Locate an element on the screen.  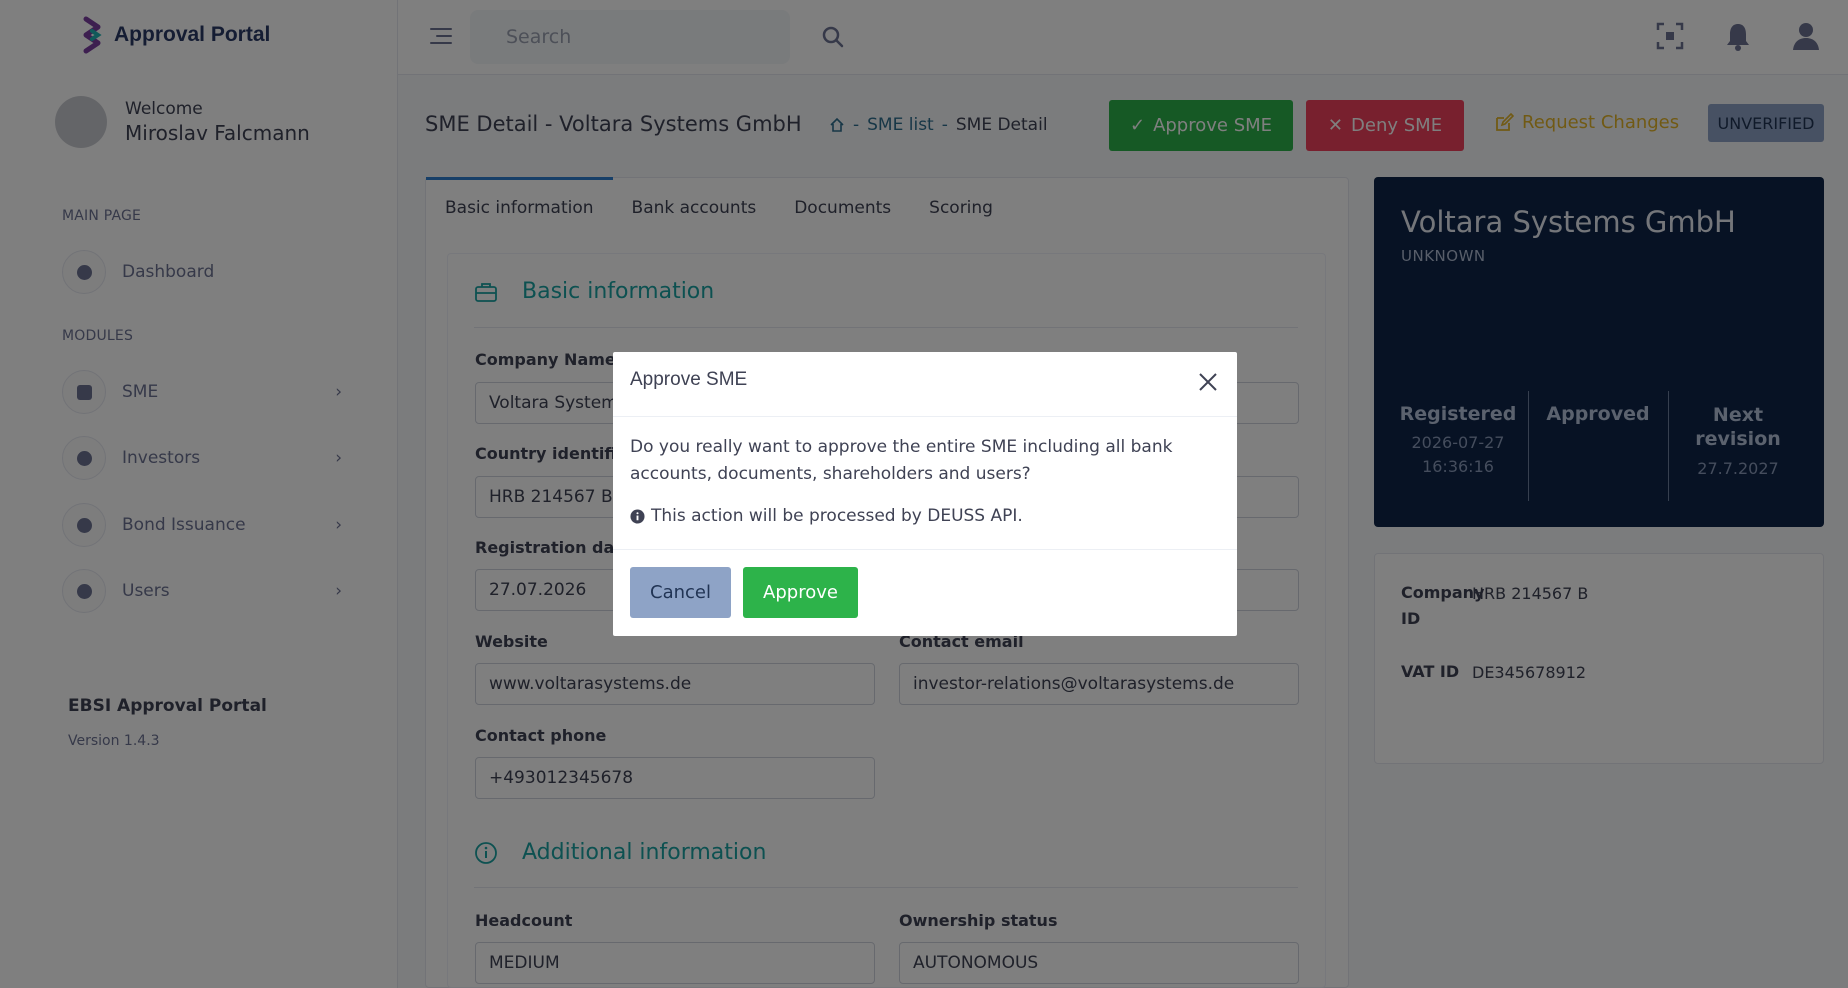
confirm-approve-button: Approve is located at coordinates (800, 592).